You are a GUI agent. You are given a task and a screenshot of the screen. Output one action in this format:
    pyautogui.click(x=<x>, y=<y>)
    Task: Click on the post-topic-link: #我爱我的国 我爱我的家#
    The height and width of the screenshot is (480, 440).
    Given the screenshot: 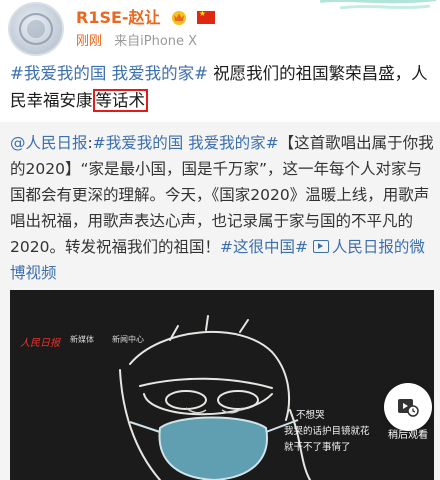 What is the action you would take?
    pyautogui.click(x=109, y=73)
    